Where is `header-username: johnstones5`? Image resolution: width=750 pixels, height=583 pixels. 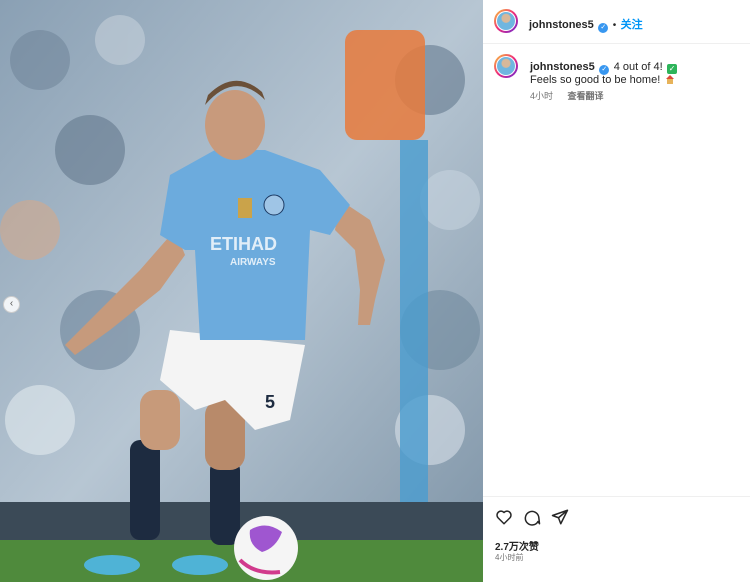
header-username: johnstones5 is located at coordinates (561, 25).